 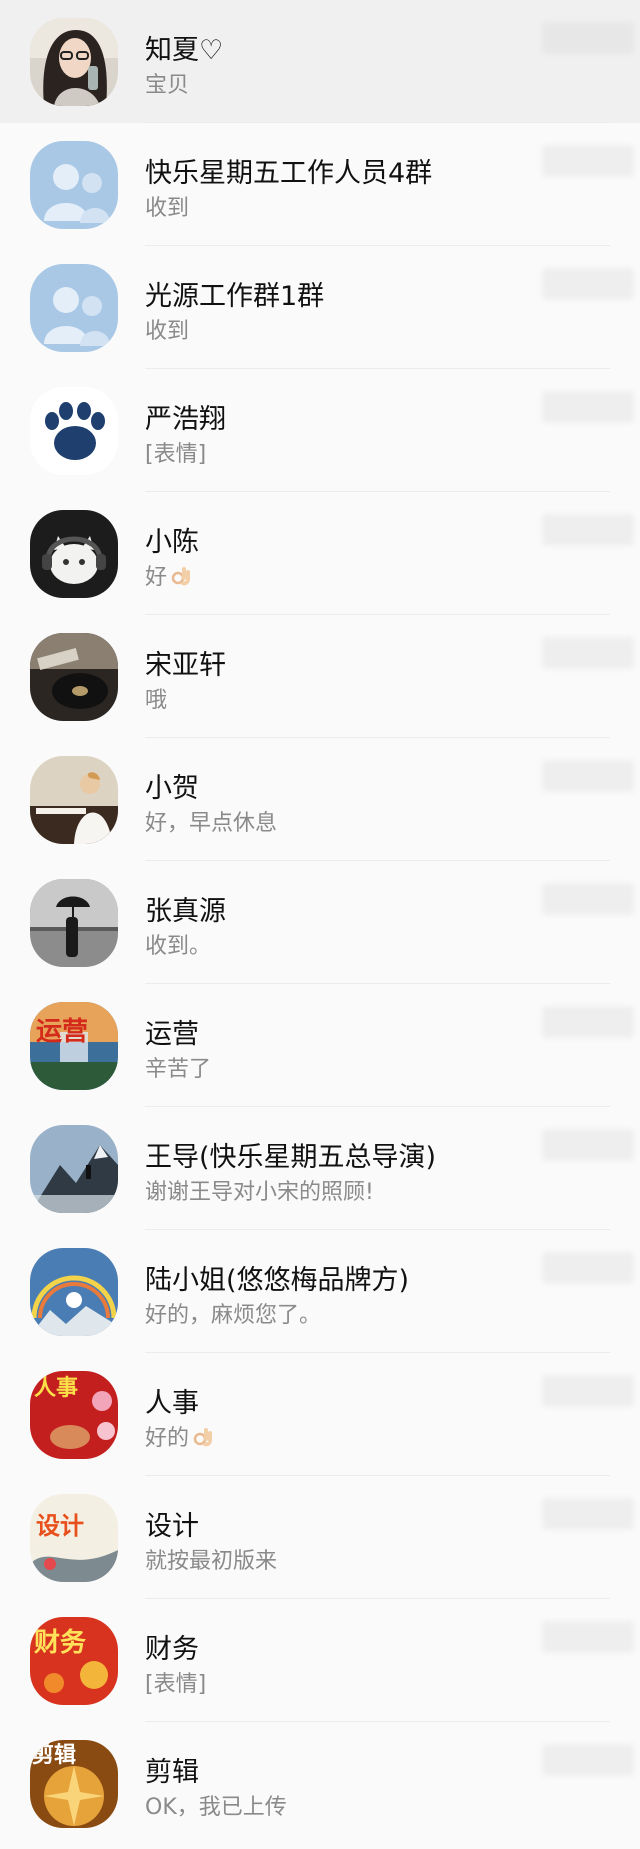 I want to click on chat-name: 光源工作群1群, so click(x=235, y=296).